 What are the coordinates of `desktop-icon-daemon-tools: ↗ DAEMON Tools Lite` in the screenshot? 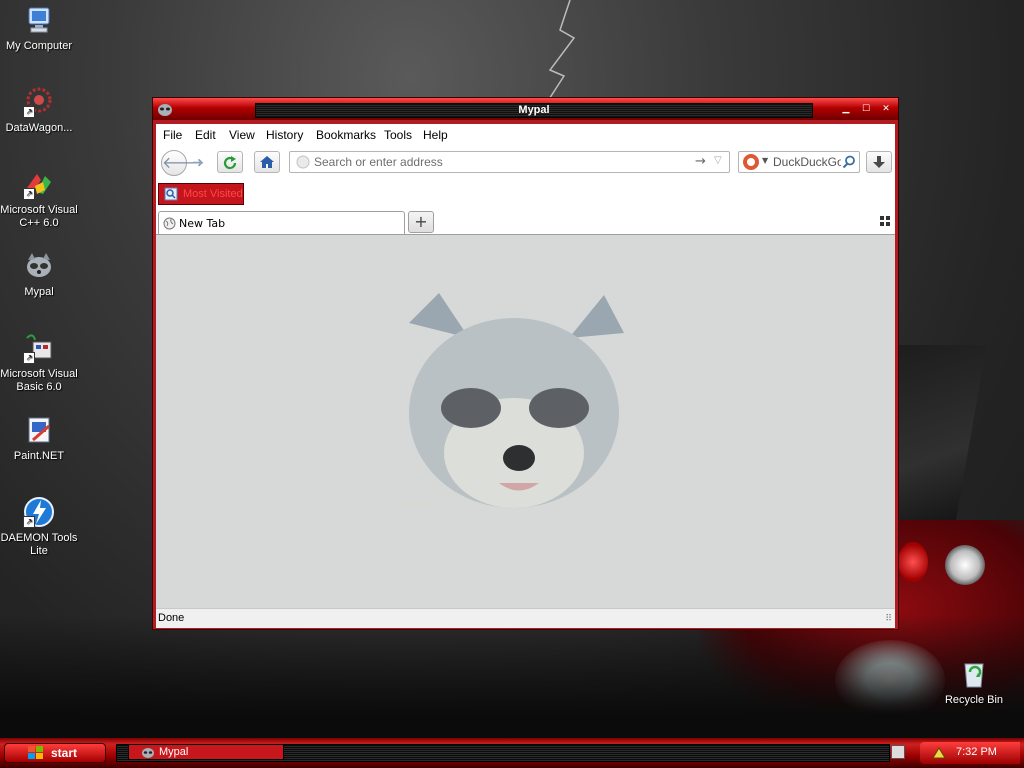 It's located at (39, 527).